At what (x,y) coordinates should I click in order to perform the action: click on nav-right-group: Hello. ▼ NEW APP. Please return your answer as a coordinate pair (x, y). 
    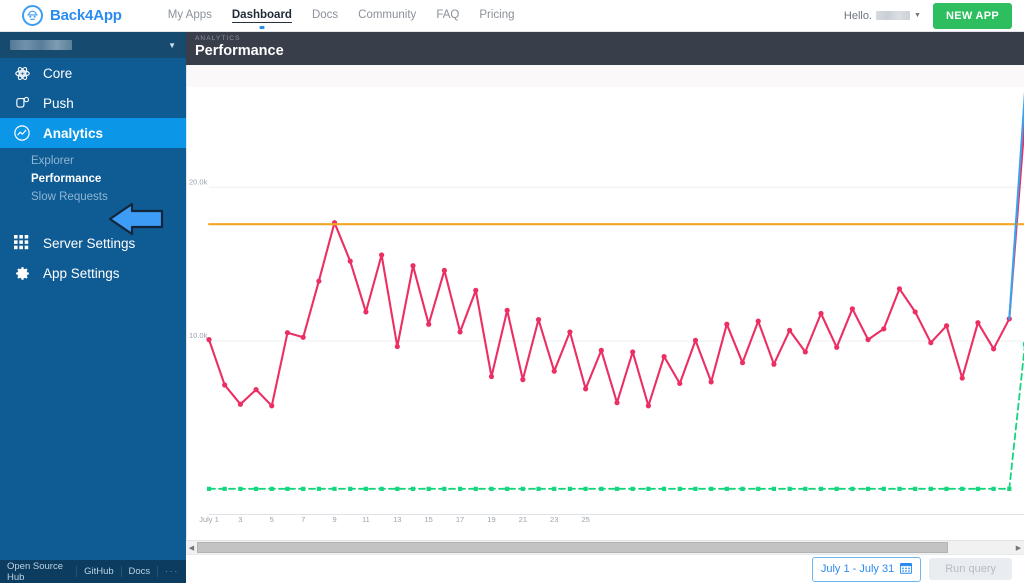
    Looking at the image, I should click on (928, 15).